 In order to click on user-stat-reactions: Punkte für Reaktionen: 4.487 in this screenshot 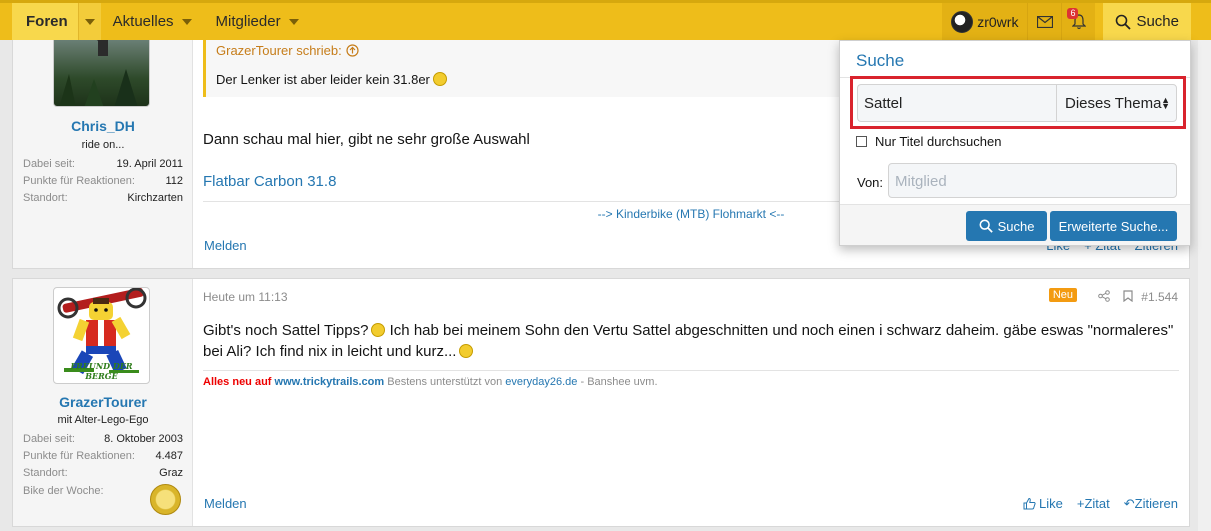, I will do `click(103, 456)`.